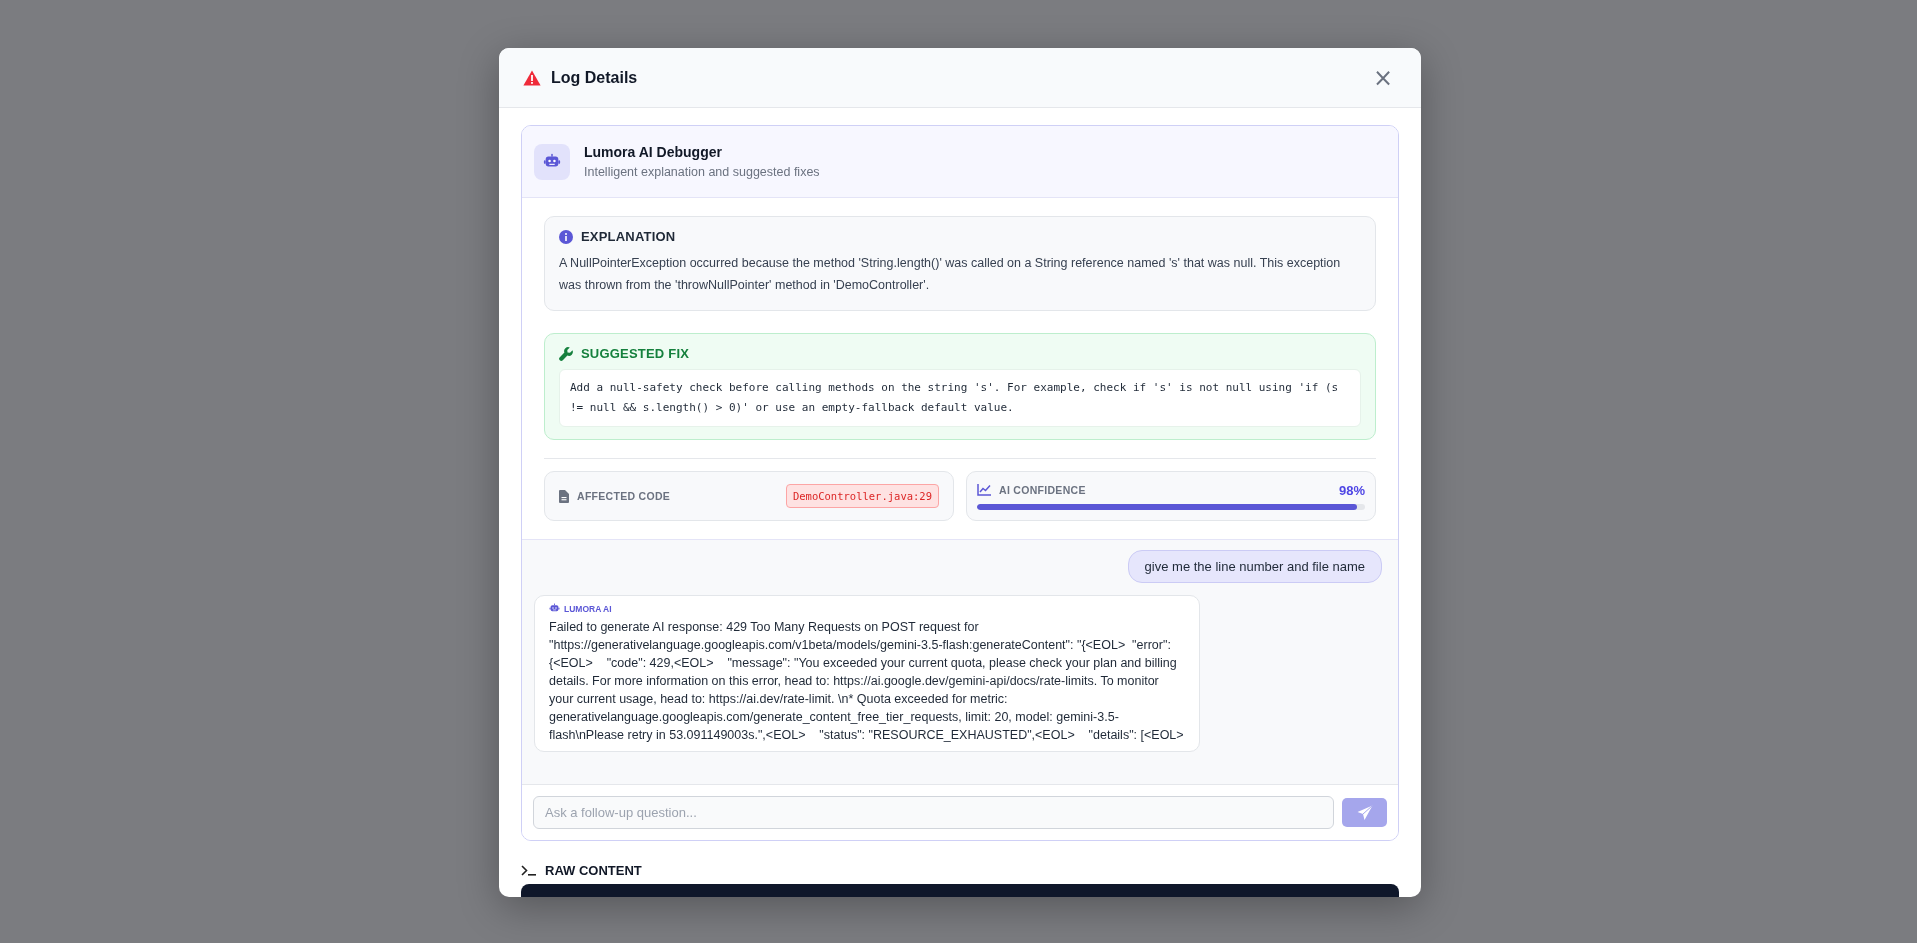 This screenshot has height=943, width=1917. I want to click on section-heading: SUGGESTED FIX, so click(635, 353).